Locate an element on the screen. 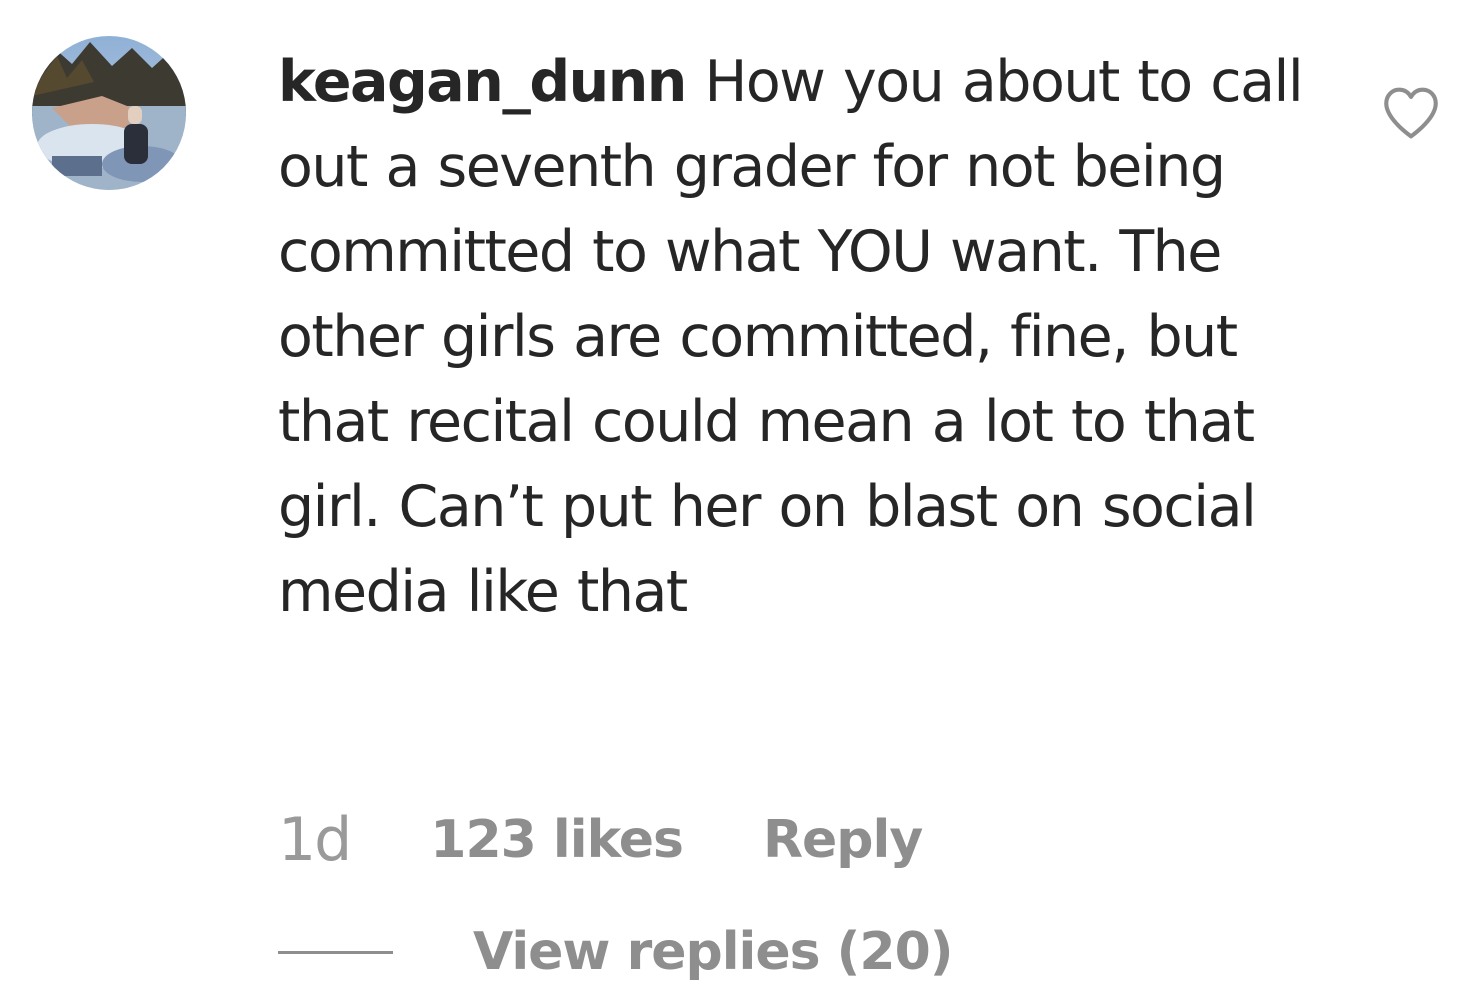 The image size is (1460, 1004). comment-username: keagan_dunn is located at coordinates (482, 82).